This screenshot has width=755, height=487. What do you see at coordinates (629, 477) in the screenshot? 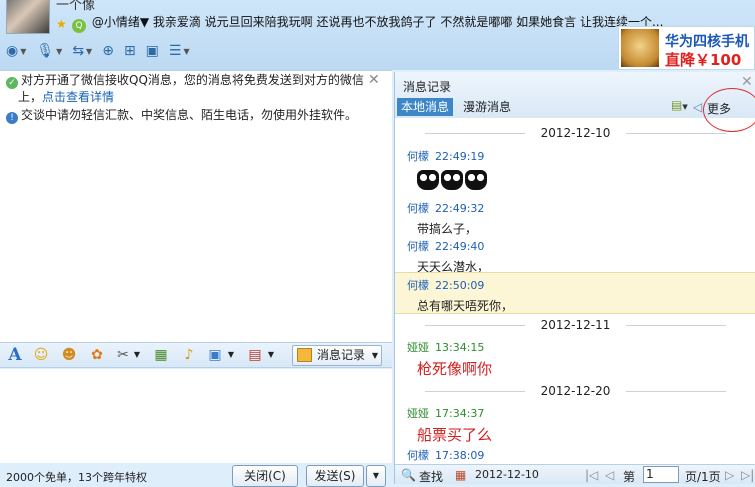
I see `page-prefix: 第` at bounding box center [629, 477].